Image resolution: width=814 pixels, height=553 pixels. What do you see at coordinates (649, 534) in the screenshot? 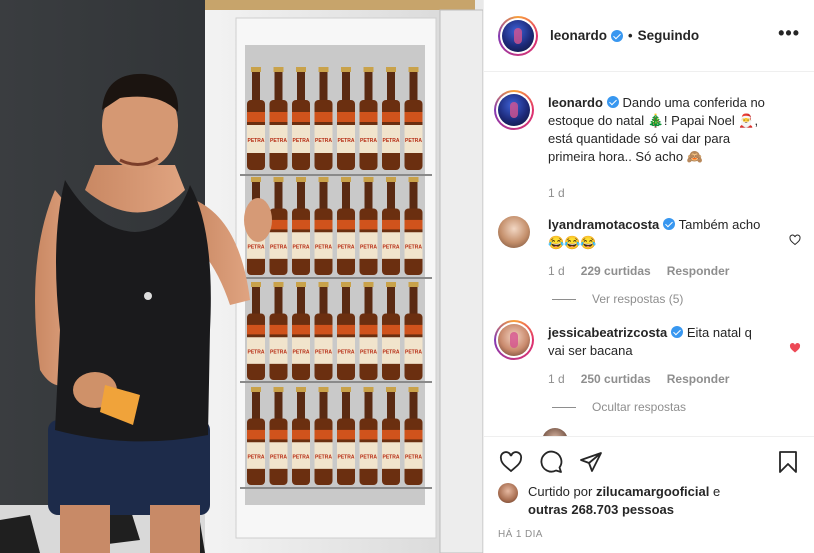
I see `post-timestamp: Há 1 dia` at bounding box center [649, 534].